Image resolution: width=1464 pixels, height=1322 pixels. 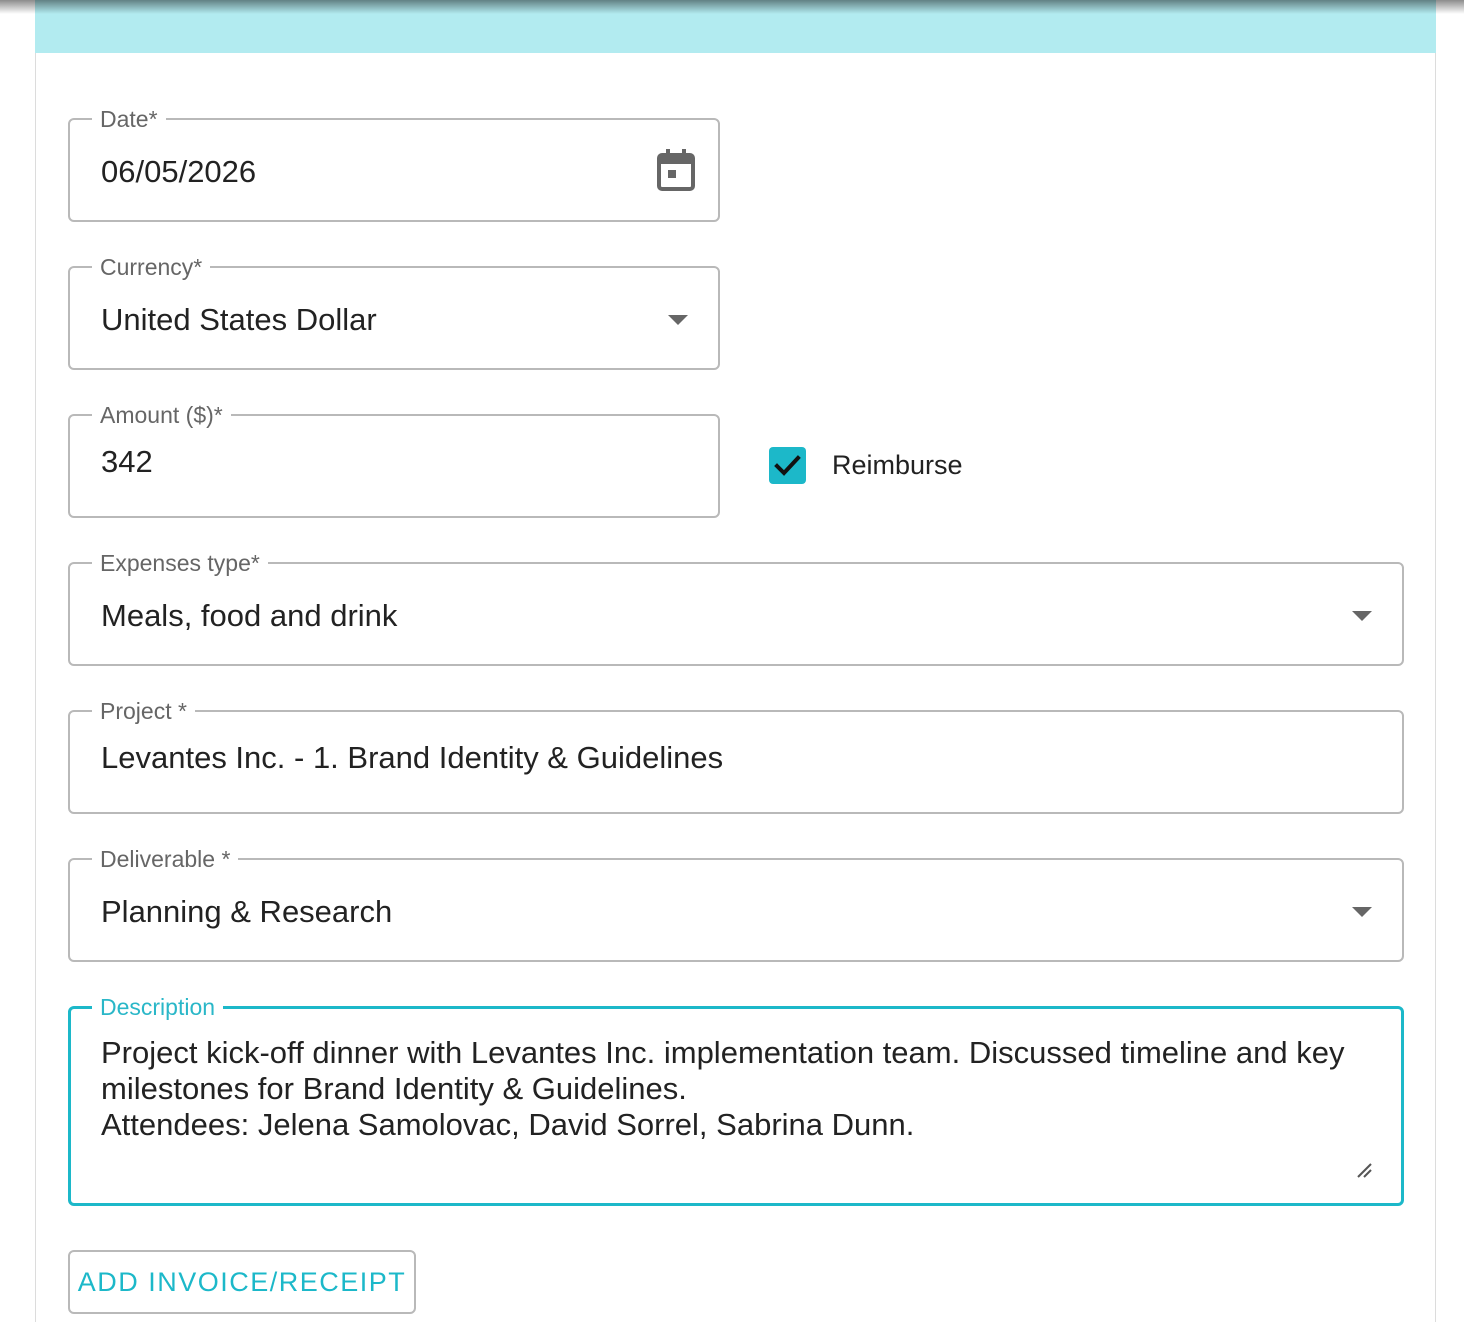 I want to click on deliverable-select: Deliverable * Planning & Research, so click(x=736, y=903).